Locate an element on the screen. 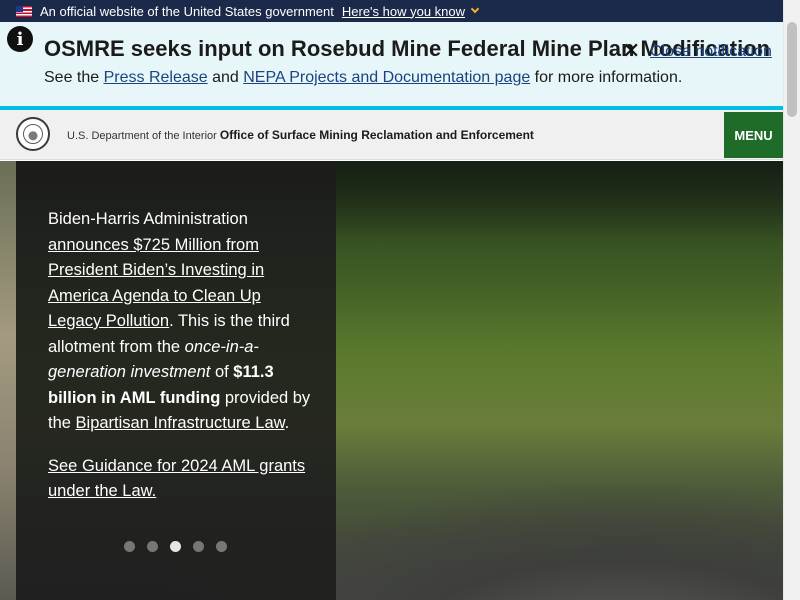 The width and height of the screenshot is (800, 600). page-scrollbar is located at coordinates (791, 300).